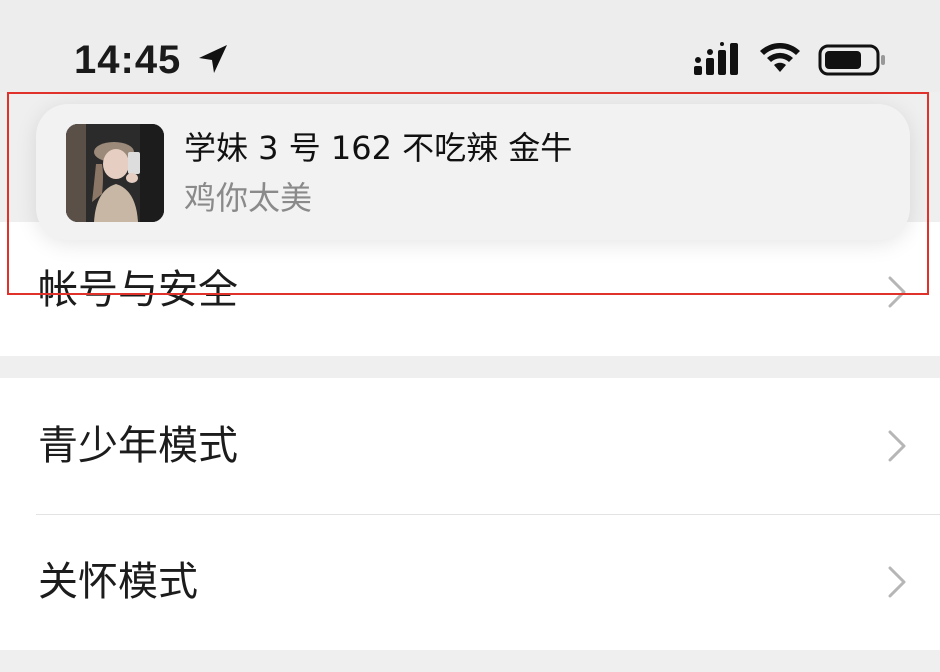 This screenshot has width=940, height=672. I want to click on status-time: 14:45, so click(128, 60).